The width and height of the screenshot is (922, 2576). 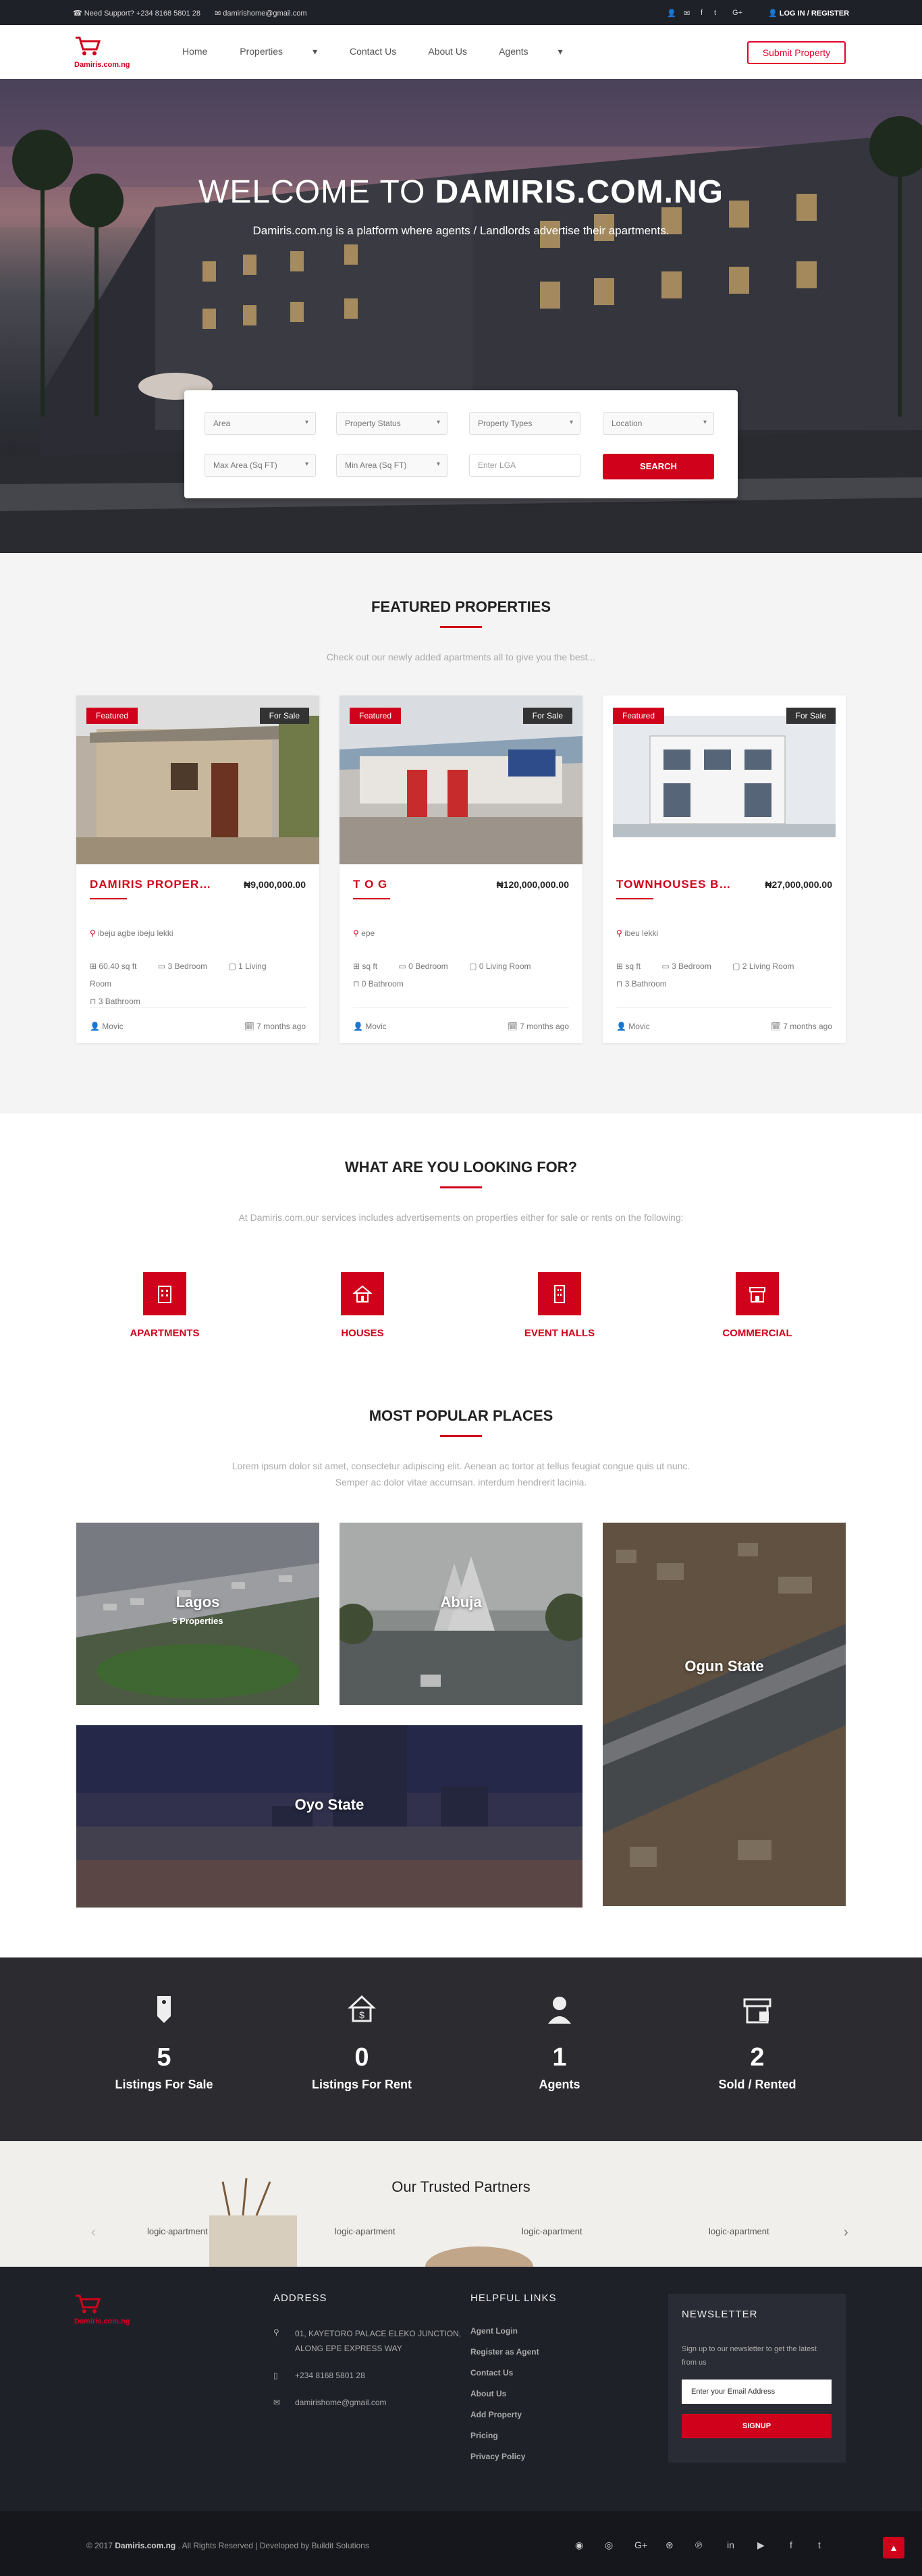 What do you see at coordinates (392, 466) in the screenshot?
I see `min-area-select: Min Area (Sq FT)` at bounding box center [392, 466].